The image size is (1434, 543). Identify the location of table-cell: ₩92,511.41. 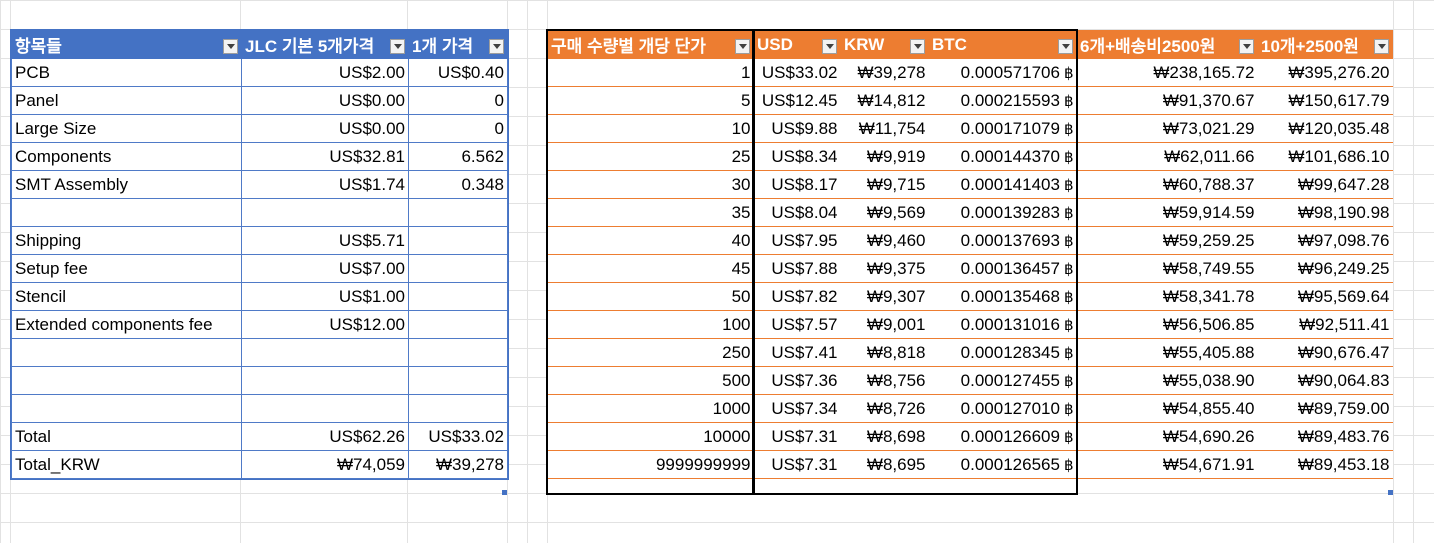
(1325, 324).